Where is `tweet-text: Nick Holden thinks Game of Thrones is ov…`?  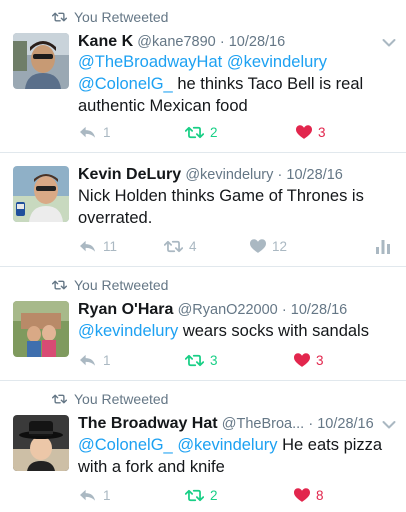 tweet-text: Nick Holden thinks Game of Thrones is ov… is located at coordinates (235, 207).